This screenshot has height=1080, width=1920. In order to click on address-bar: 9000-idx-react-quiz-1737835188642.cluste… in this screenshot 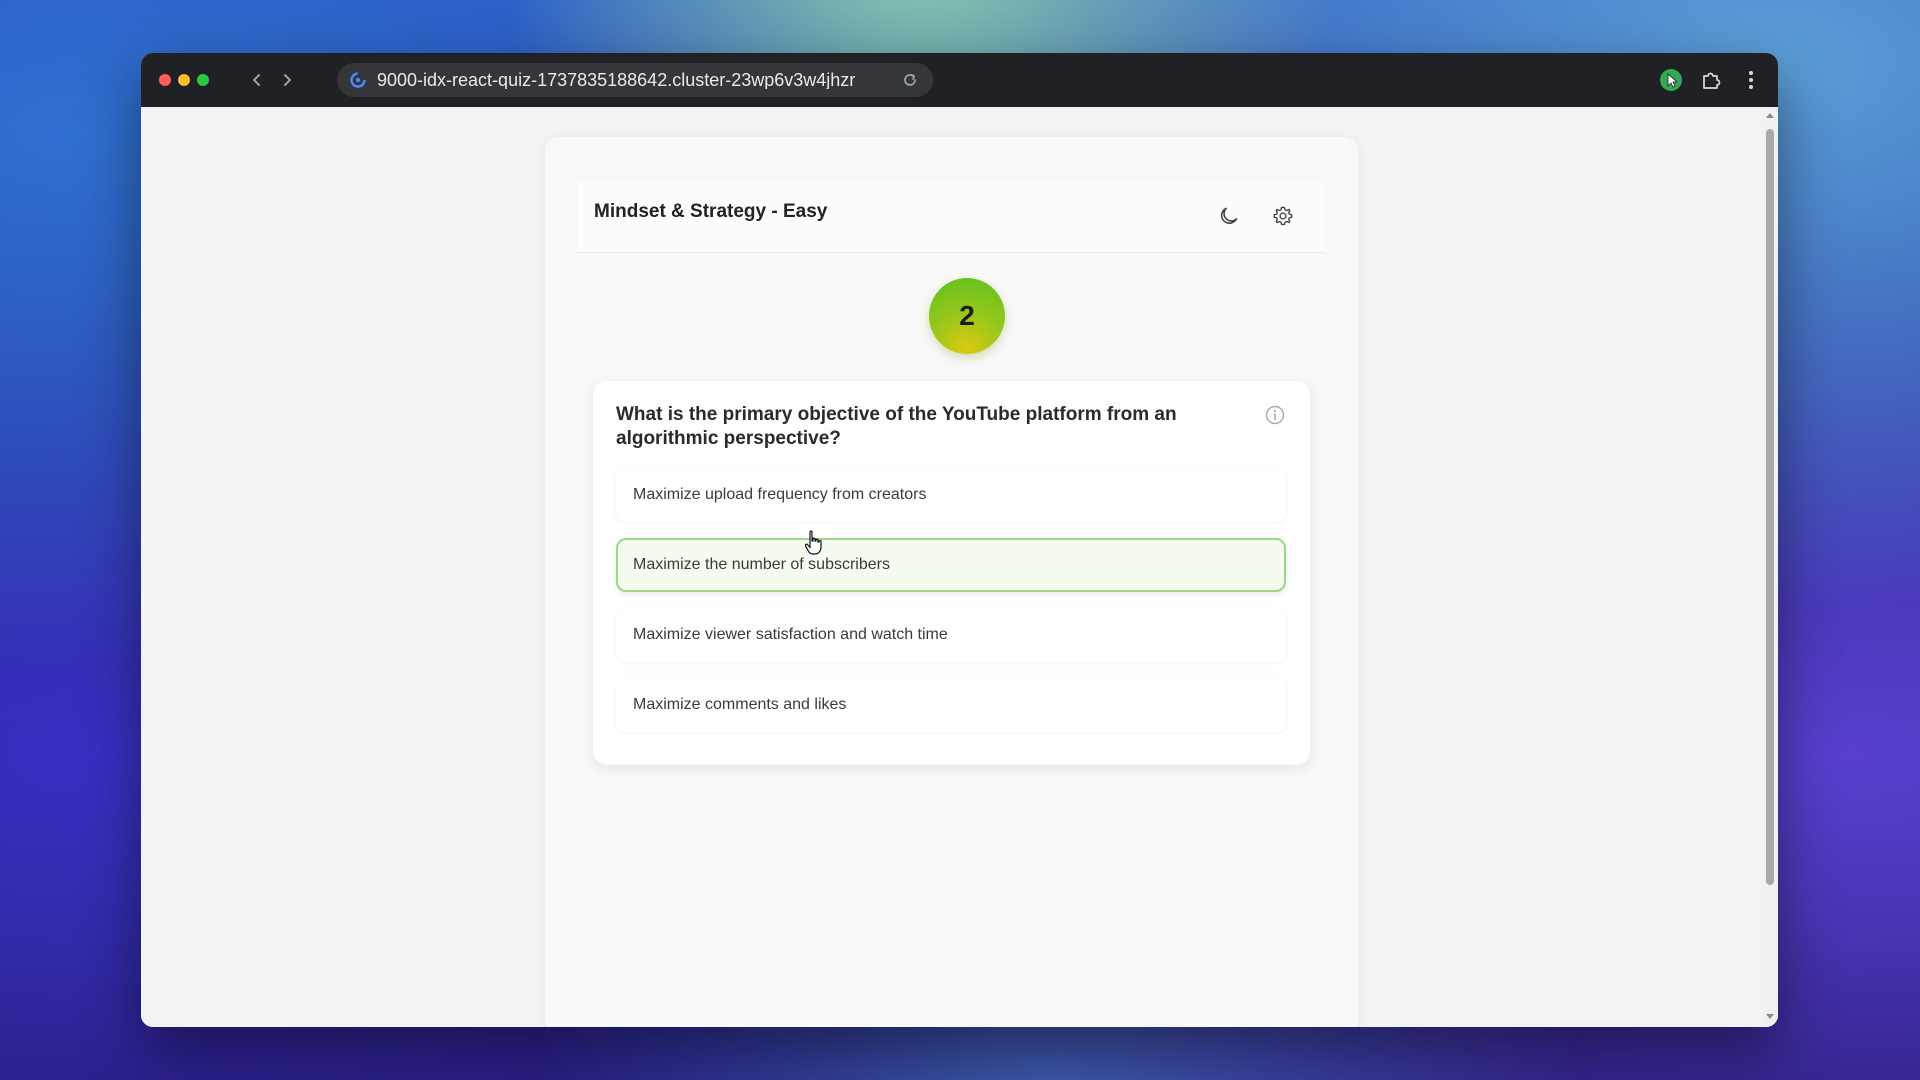, I will do `click(635, 80)`.